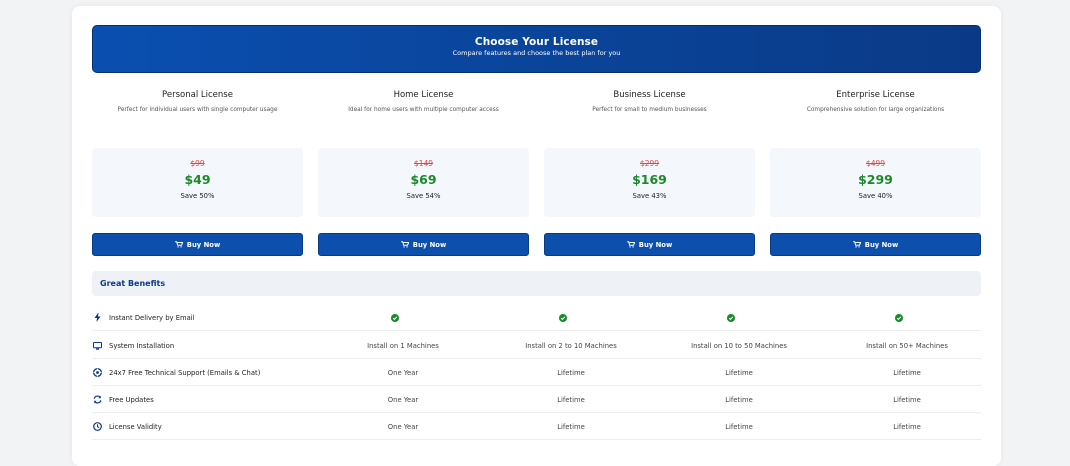 The width and height of the screenshot is (1070, 466). What do you see at coordinates (875, 163) in the screenshot?
I see `old-price: $499` at bounding box center [875, 163].